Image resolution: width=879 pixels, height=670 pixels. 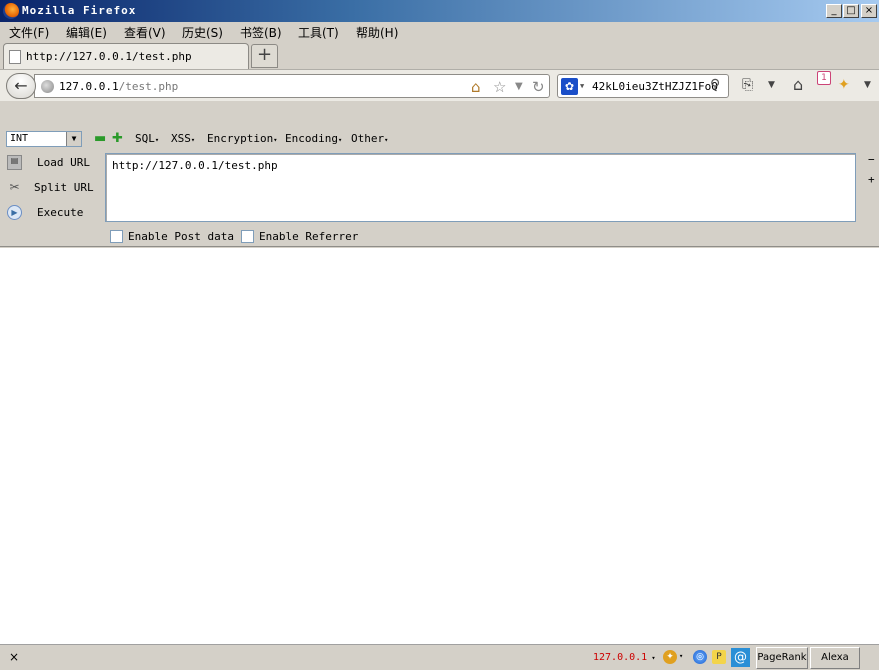 I want to click on play-icon: ▶, so click(x=14, y=212).